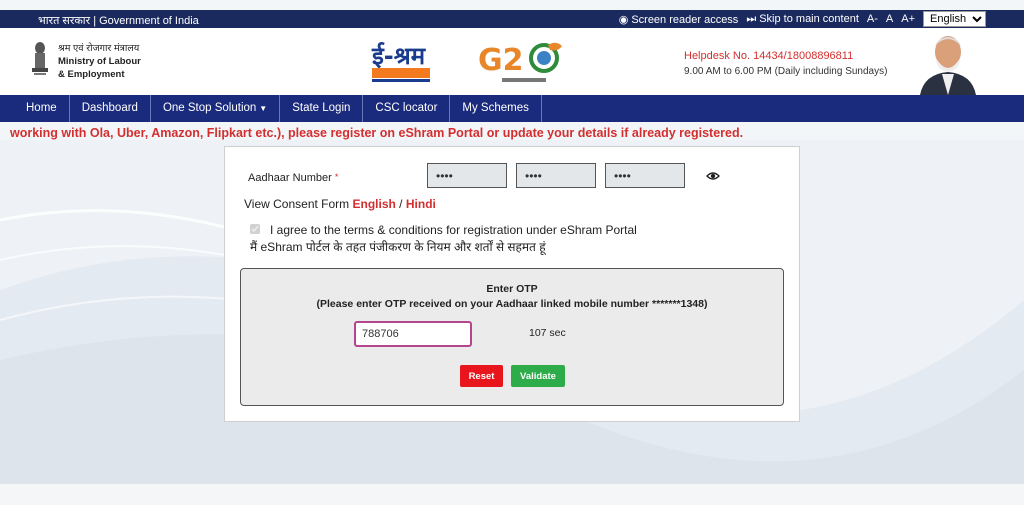 This screenshot has width=1024, height=505. I want to click on skip-main-link: ⏭ Skip to main content, so click(802, 19).